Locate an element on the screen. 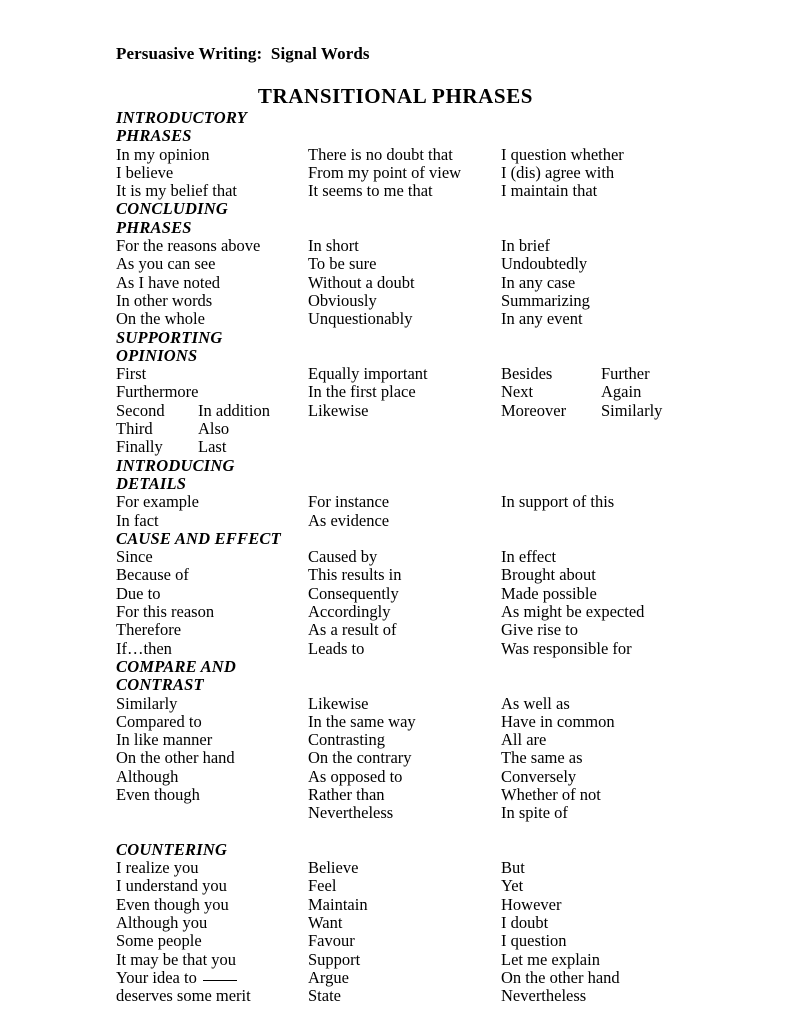  section-heading-row: DETAILS is located at coordinates (395, 483).